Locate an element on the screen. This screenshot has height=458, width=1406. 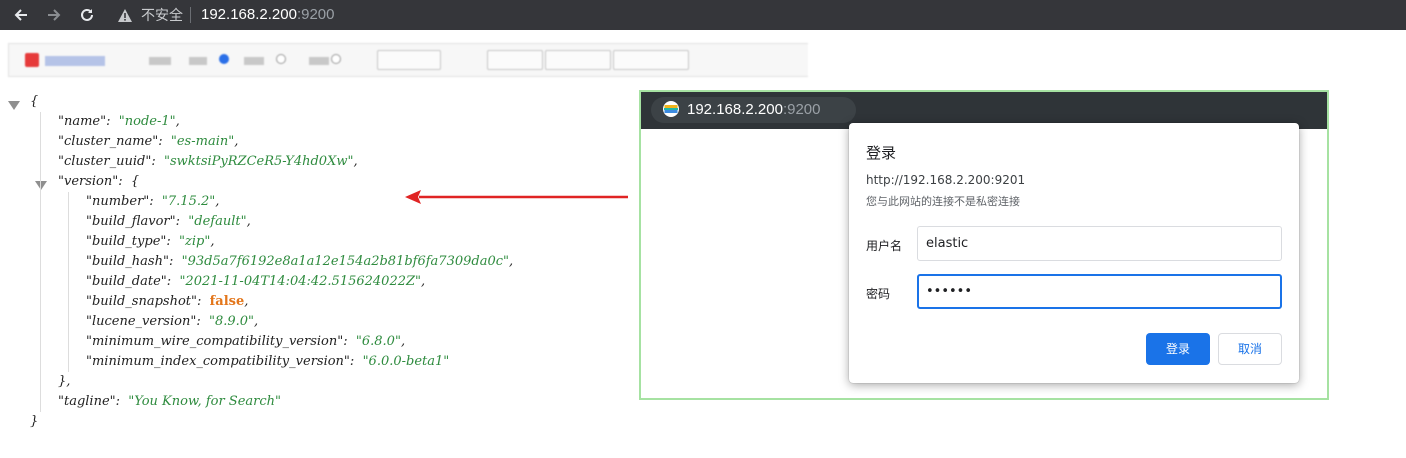
json-key: "build_flavor" is located at coordinates (131, 221).